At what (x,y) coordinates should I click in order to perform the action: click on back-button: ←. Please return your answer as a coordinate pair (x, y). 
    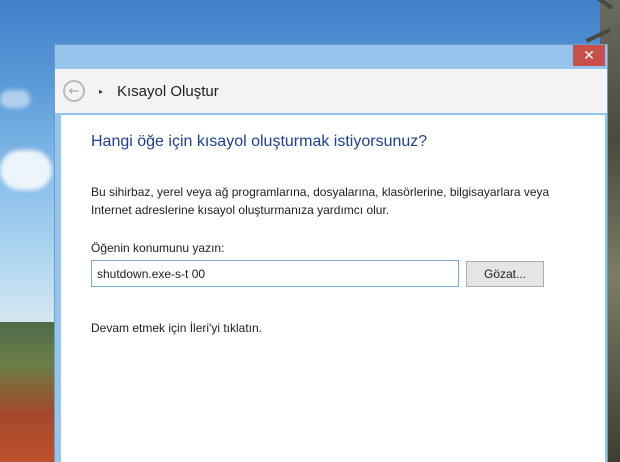
    Looking at the image, I should click on (74, 91).